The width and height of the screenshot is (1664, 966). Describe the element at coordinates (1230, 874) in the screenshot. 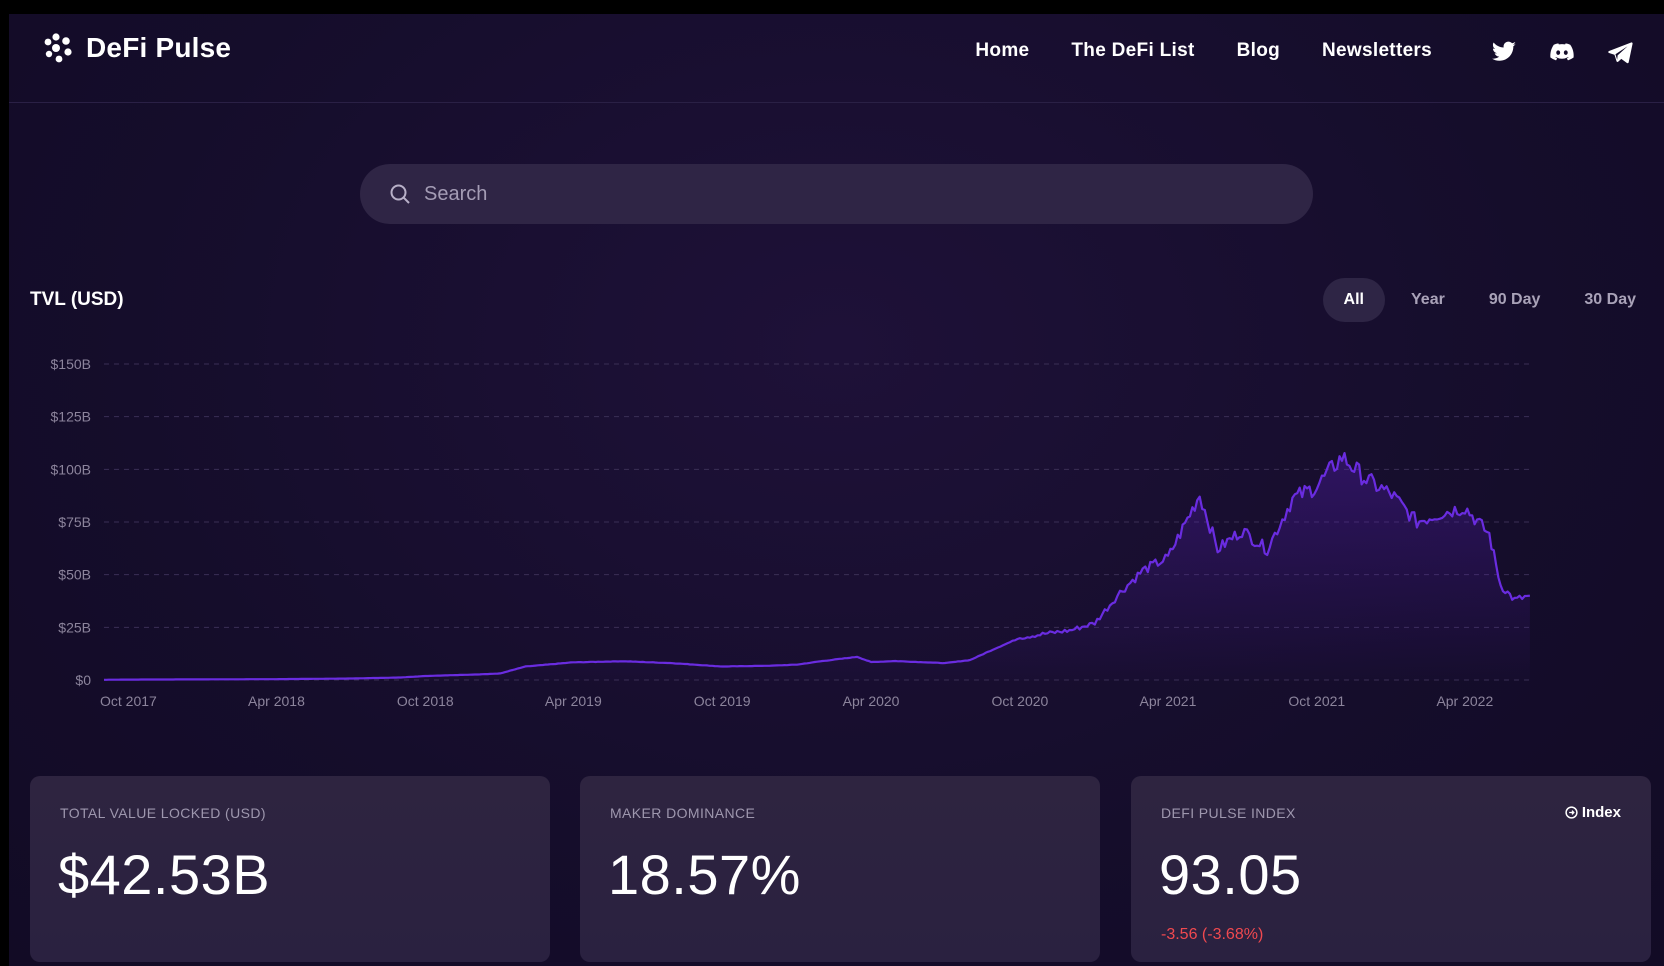

I see `stat-value: 93.05` at that location.